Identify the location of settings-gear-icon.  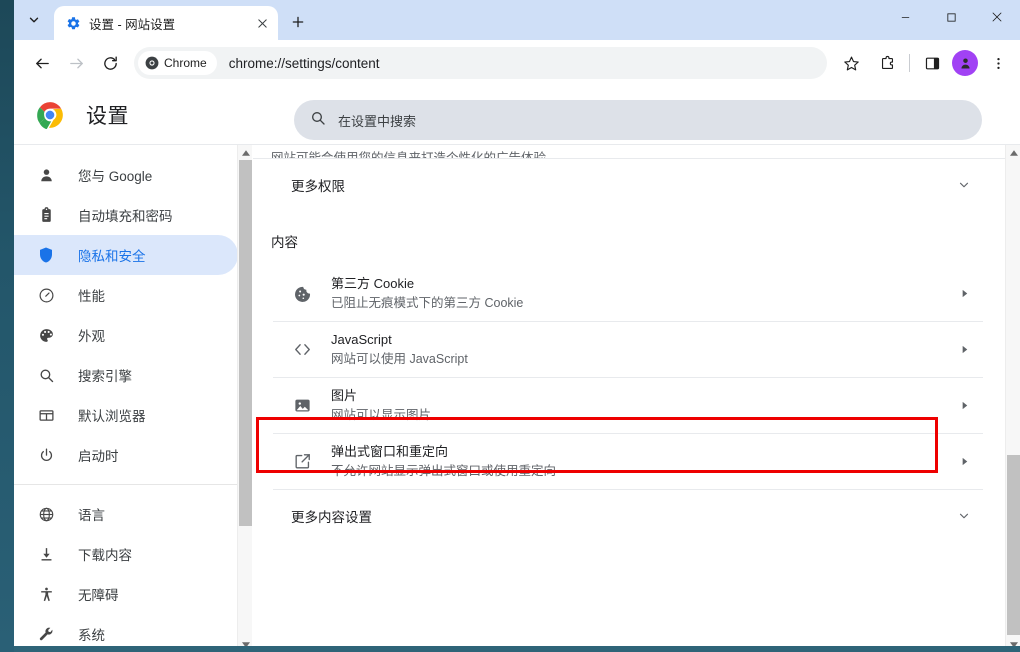
(73, 23).